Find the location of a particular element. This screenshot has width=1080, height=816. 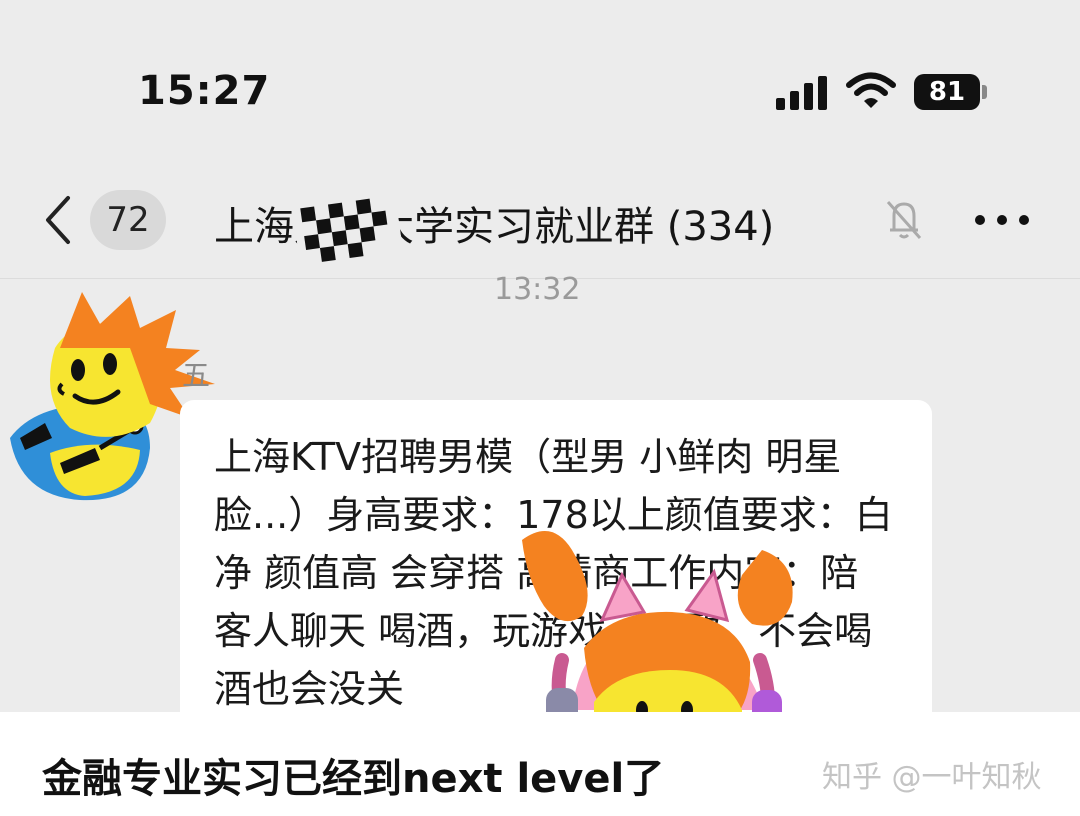

battery-indicator: 81 is located at coordinates (950, 92).